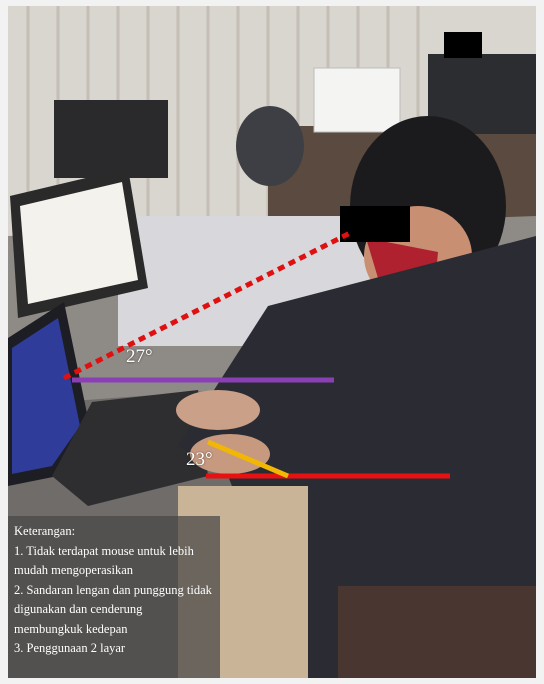 This screenshot has height=684, width=544. What do you see at coordinates (218, 410) in the screenshot?
I see `right-hand` at bounding box center [218, 410].